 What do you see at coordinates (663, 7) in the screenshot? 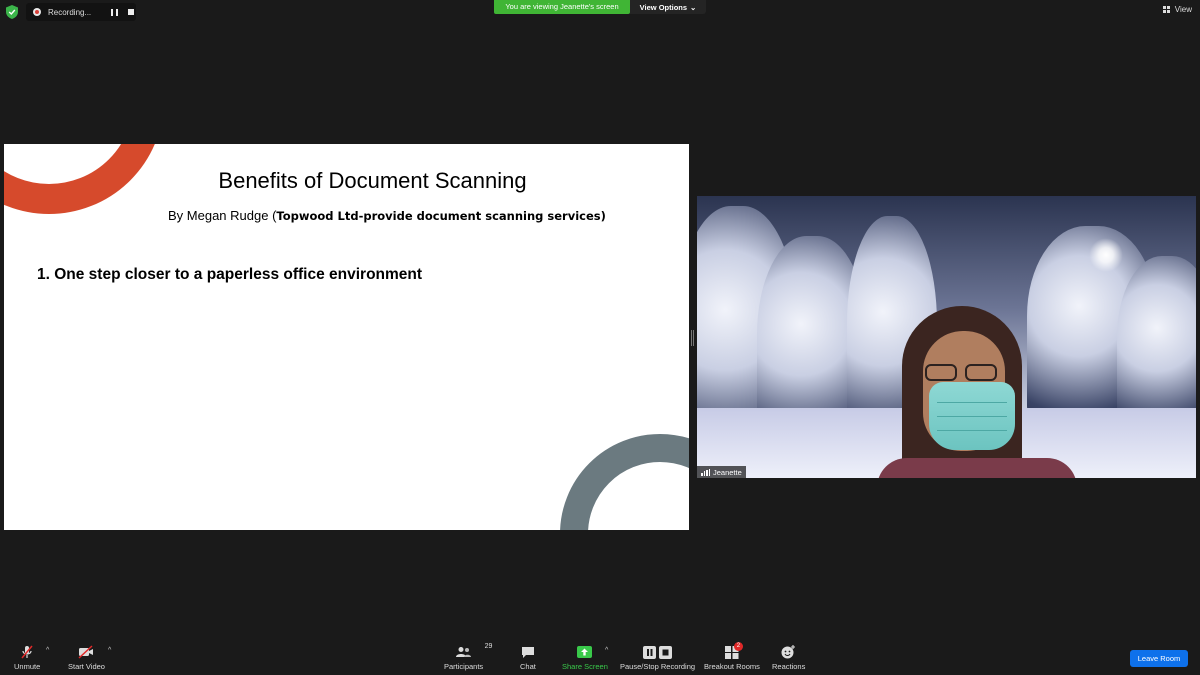
I see `view-options-label: View Options` at bounding box center [663, 7].